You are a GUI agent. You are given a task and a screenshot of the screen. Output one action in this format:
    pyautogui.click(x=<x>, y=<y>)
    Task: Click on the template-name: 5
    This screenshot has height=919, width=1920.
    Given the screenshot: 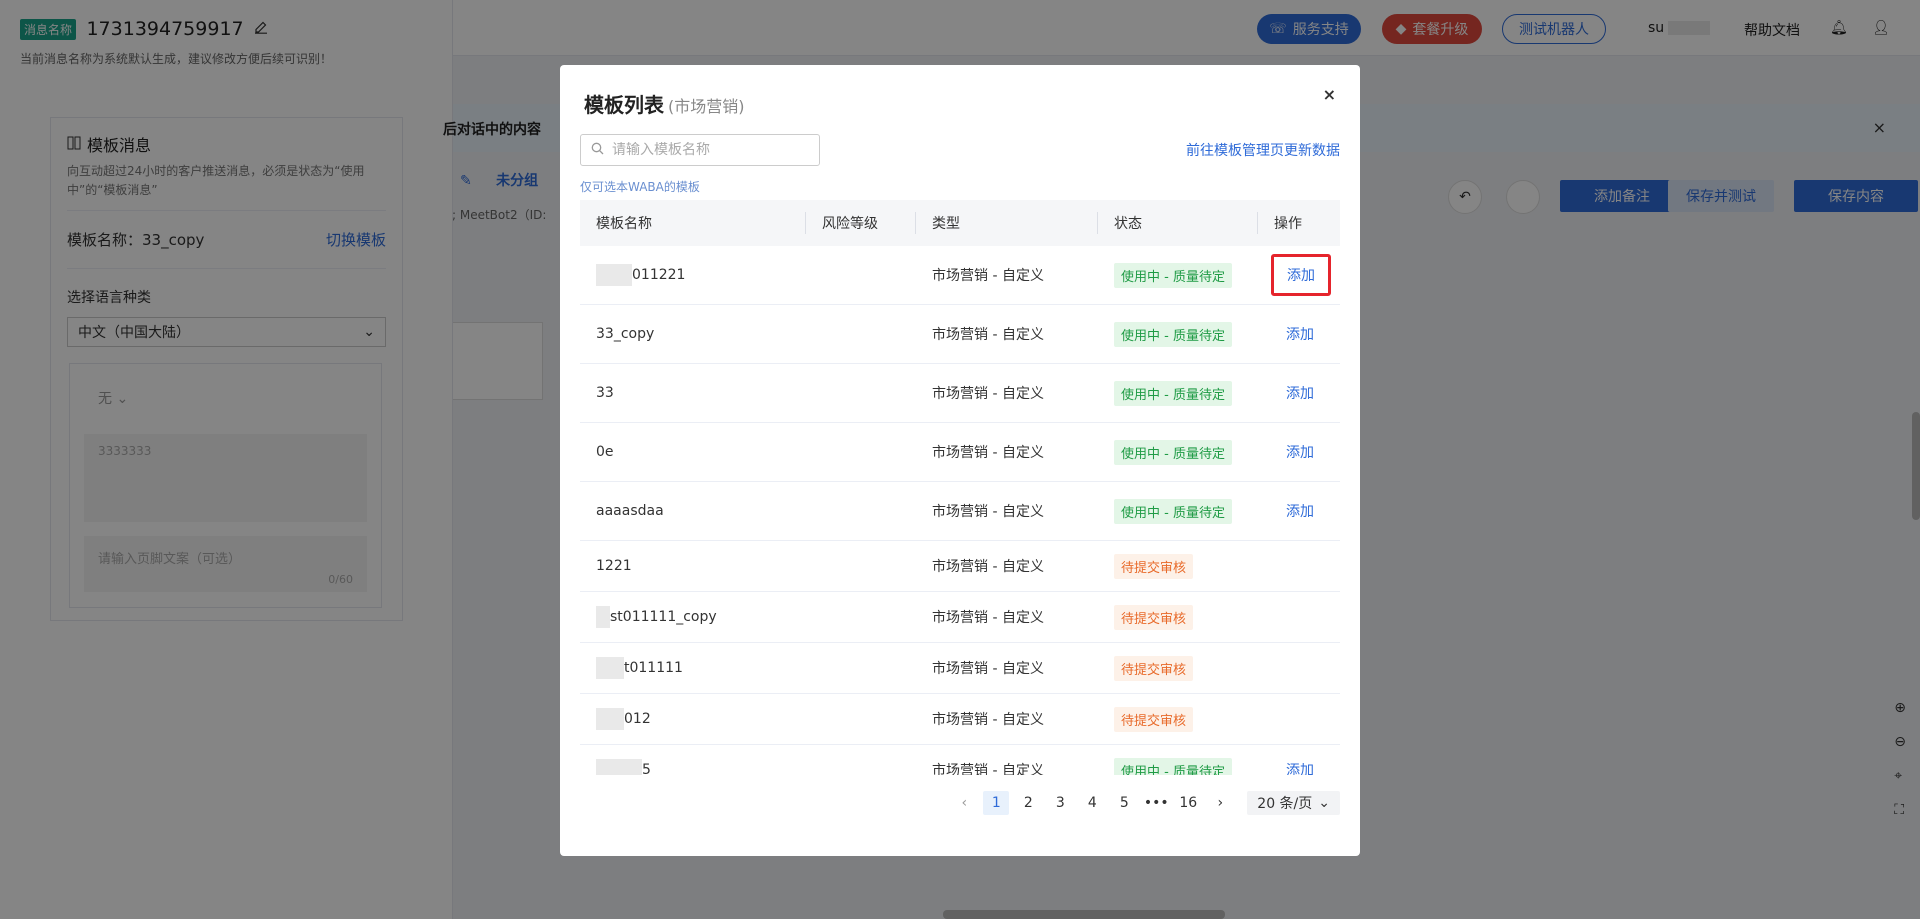 What is the action you would take?
    pyautogui.click(x=646, y=768)
    